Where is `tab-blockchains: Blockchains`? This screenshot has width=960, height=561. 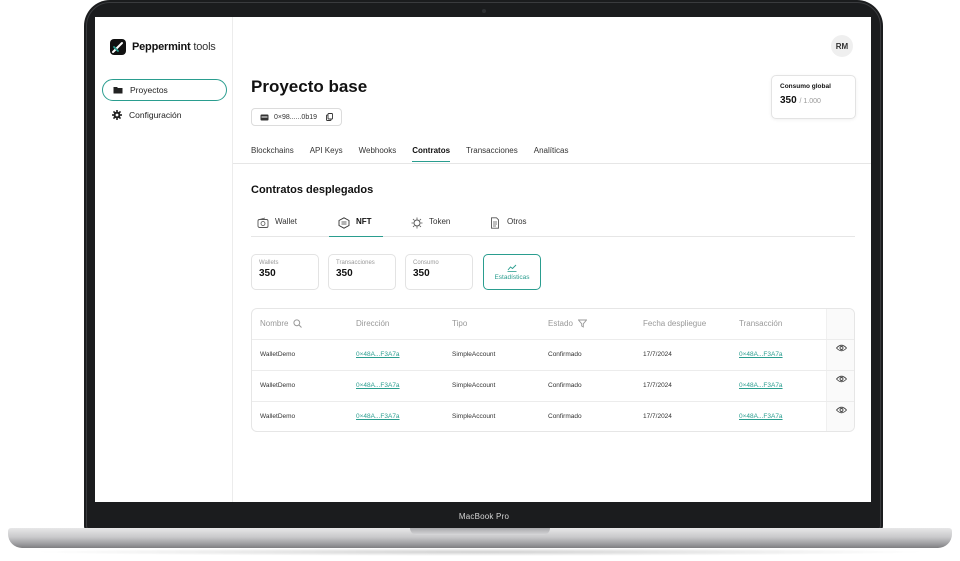 tab-blockchains: Blockchains is located at coordinates (272, 154).